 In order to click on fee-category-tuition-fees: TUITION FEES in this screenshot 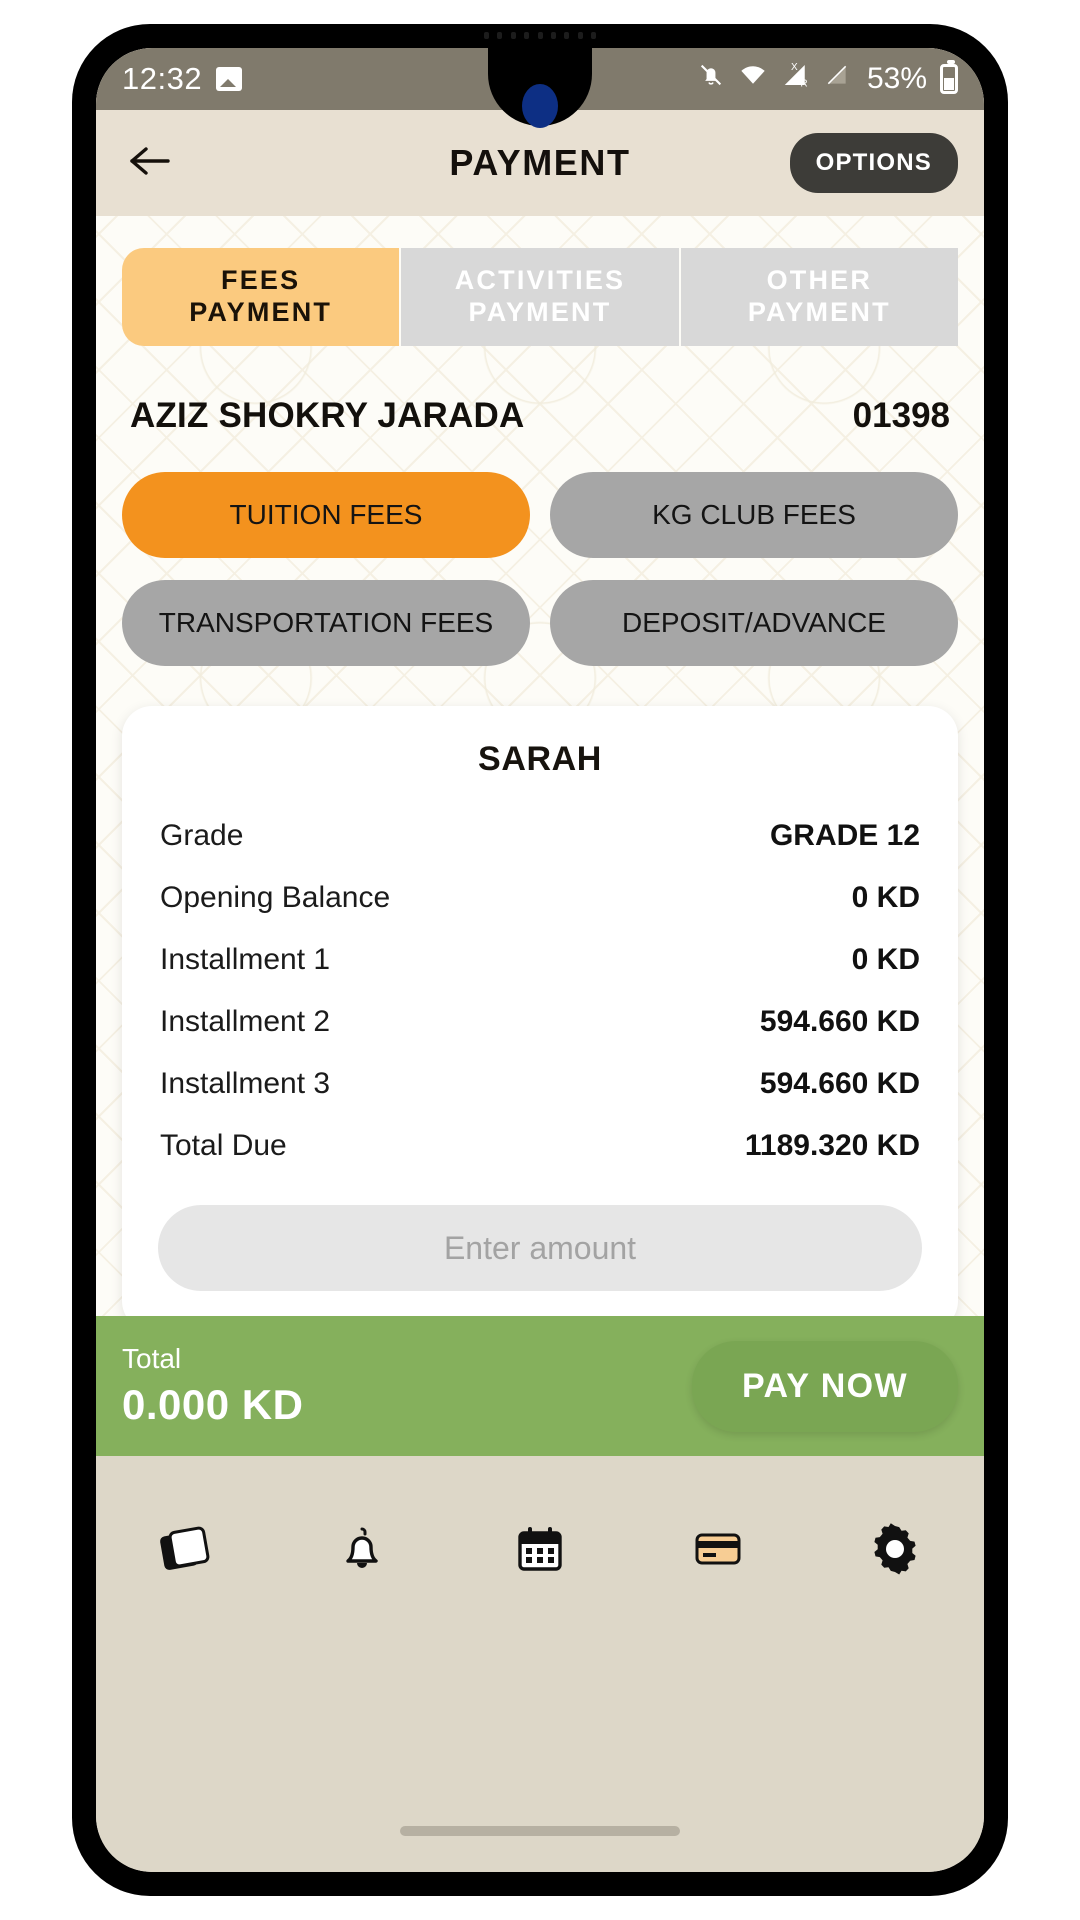, I will do `click(326, 515)`.